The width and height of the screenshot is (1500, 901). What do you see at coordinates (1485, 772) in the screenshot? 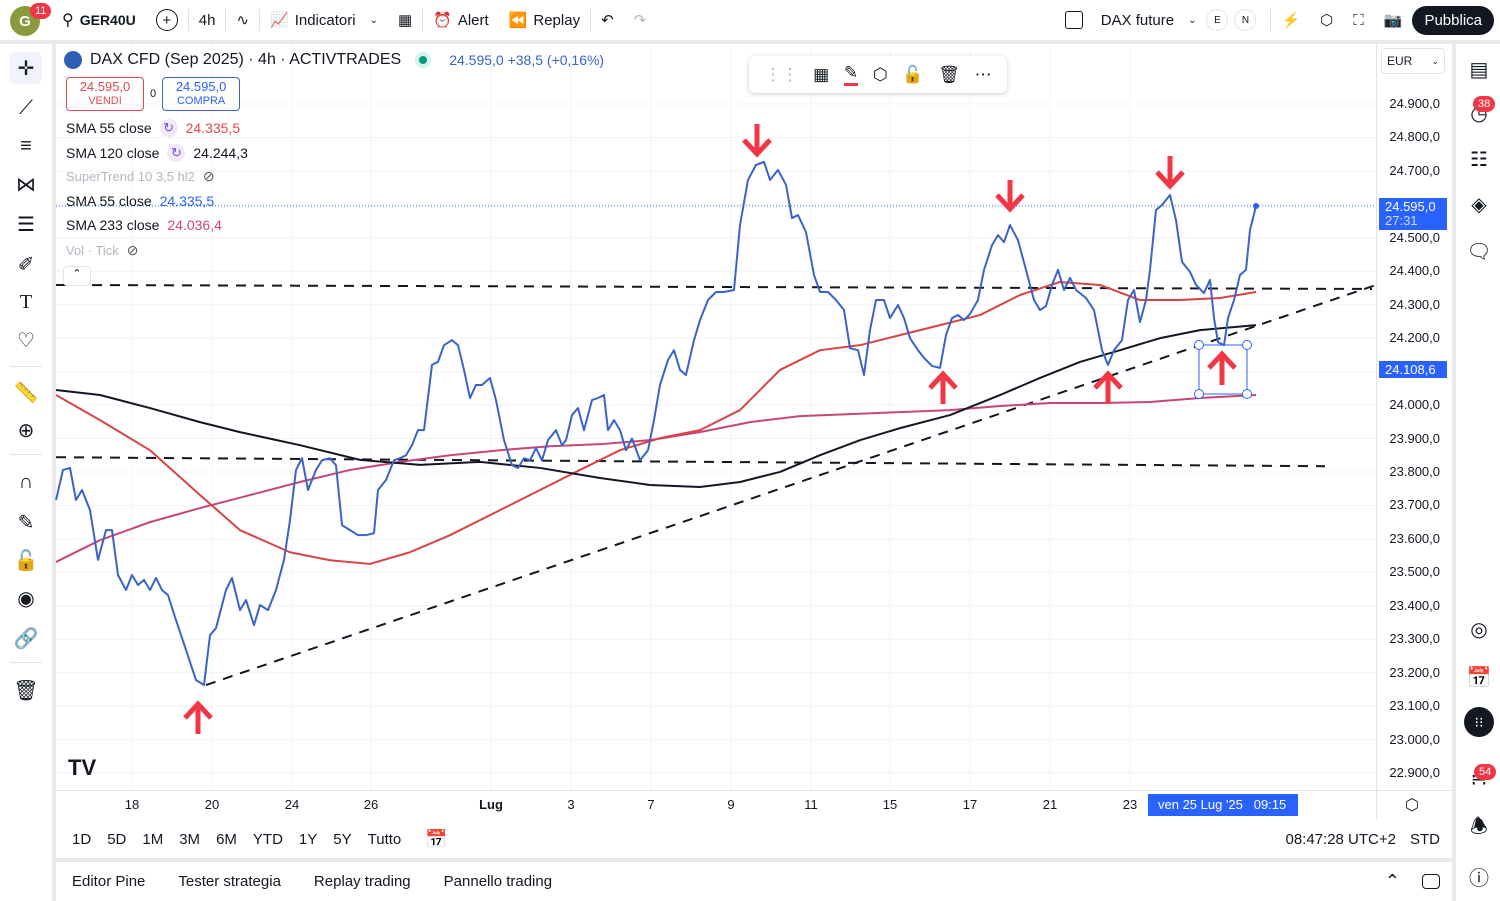
I see `news-badge: 54` at bounding box center [1485, 772].